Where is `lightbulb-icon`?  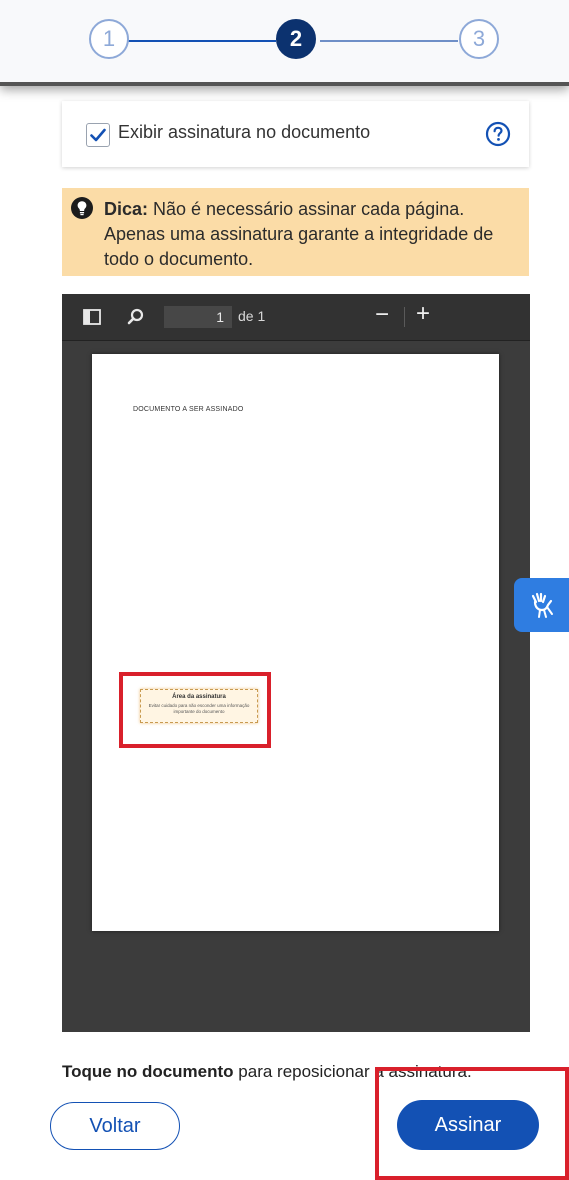
lightbulb-icon is located at coordinates (82, 208).